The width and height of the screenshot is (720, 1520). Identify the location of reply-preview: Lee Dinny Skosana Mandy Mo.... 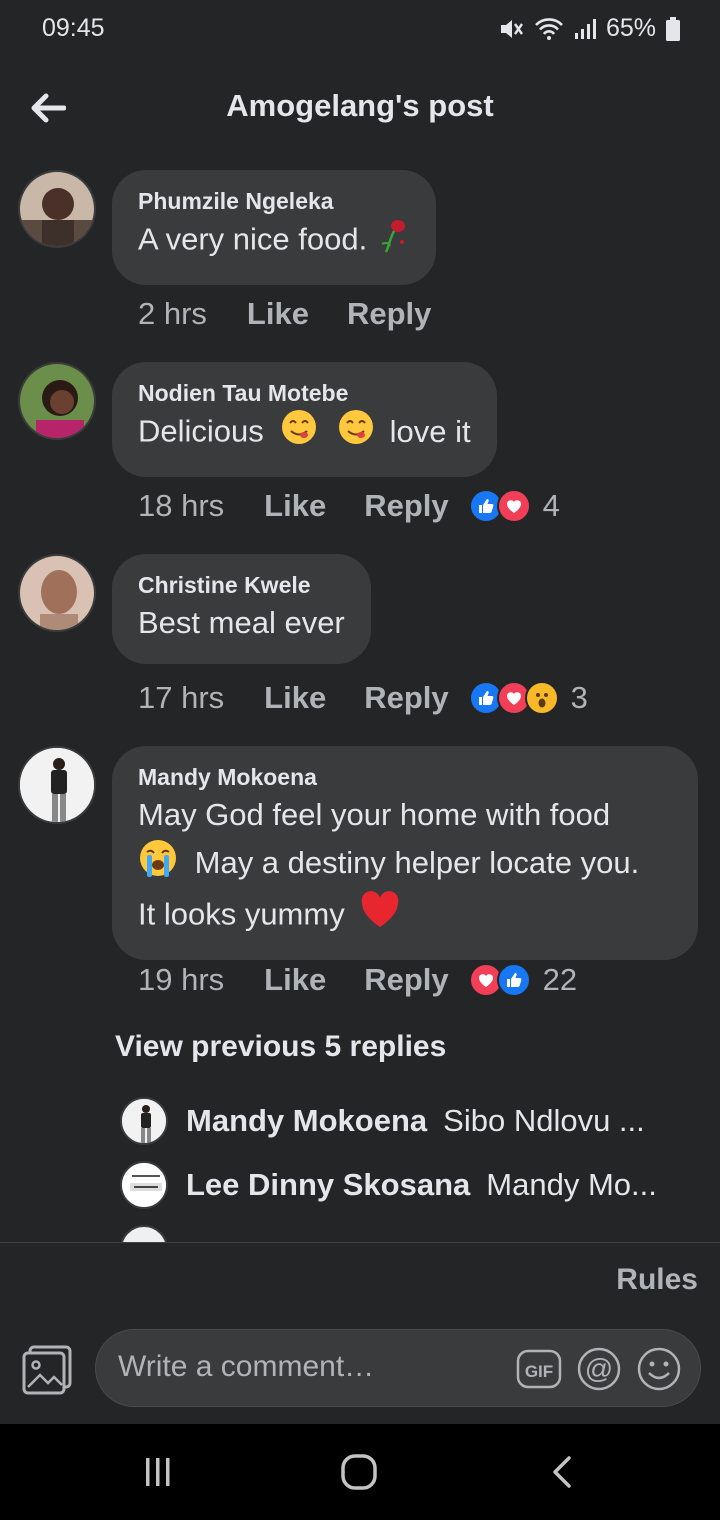
(410, 1185).